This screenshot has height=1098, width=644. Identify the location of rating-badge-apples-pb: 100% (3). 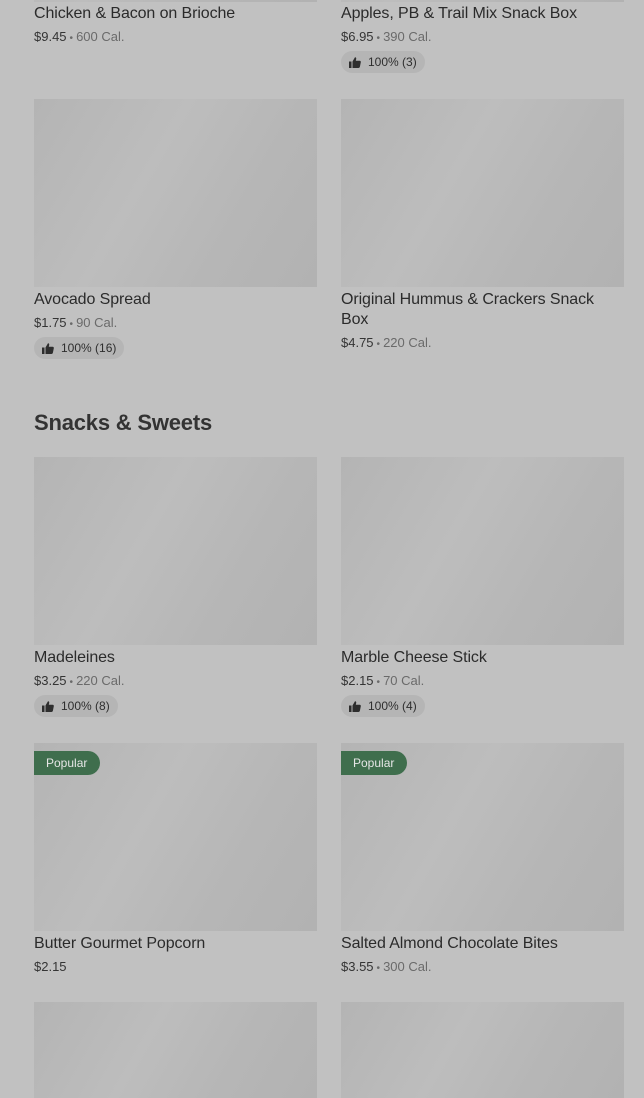
(383, 62).